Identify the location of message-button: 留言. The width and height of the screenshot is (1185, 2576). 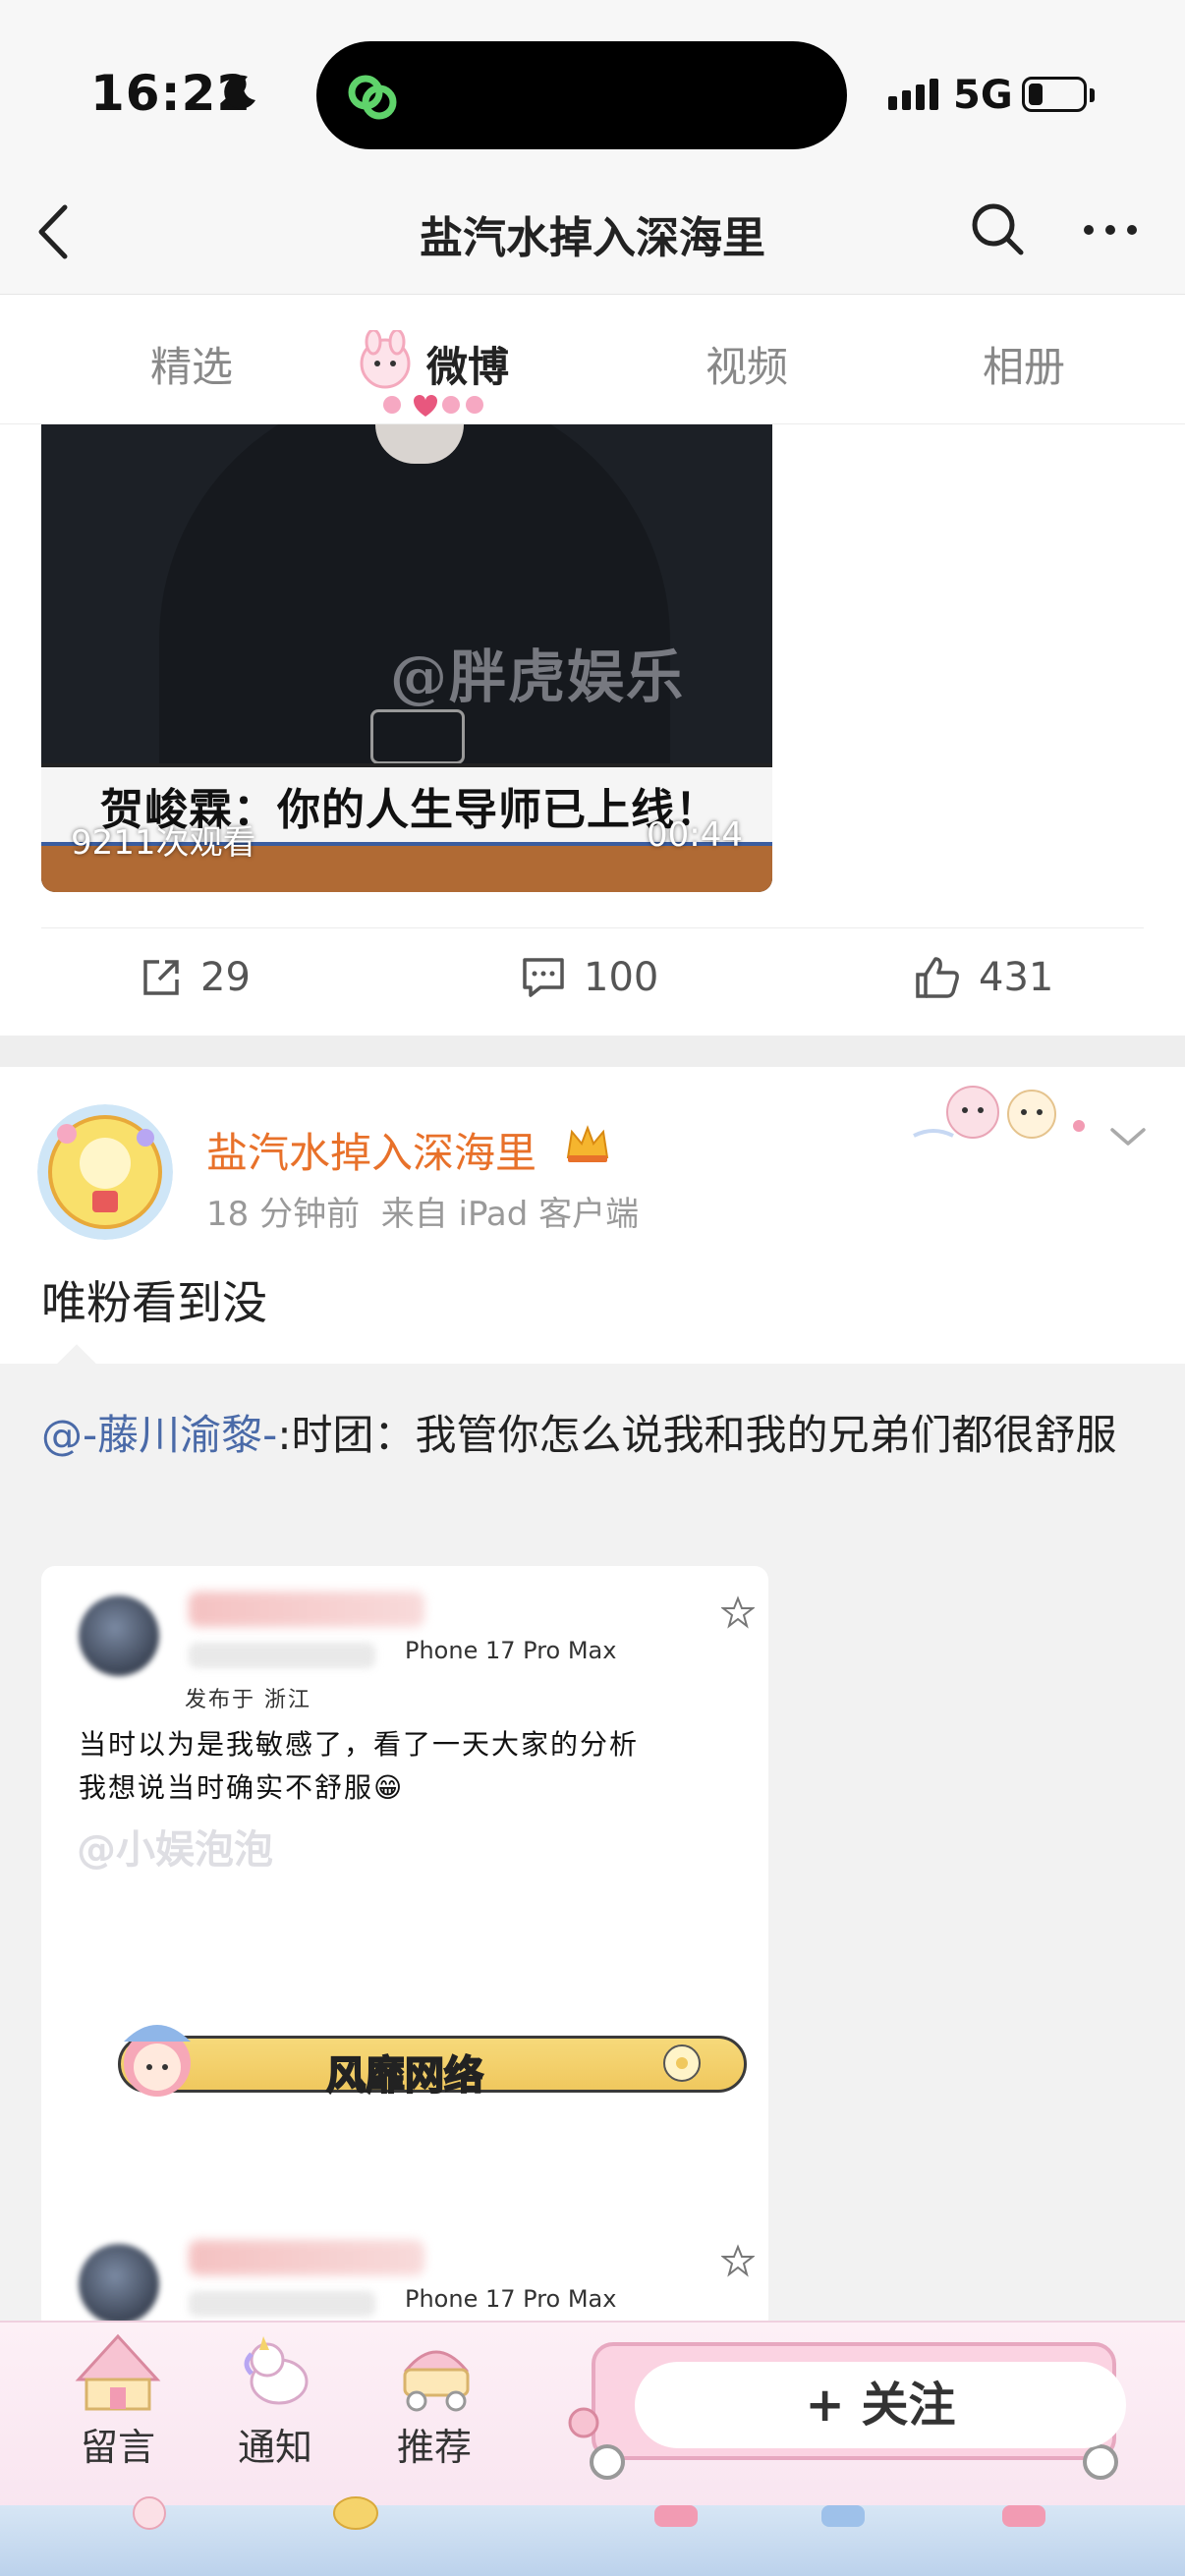
(118, 2444).